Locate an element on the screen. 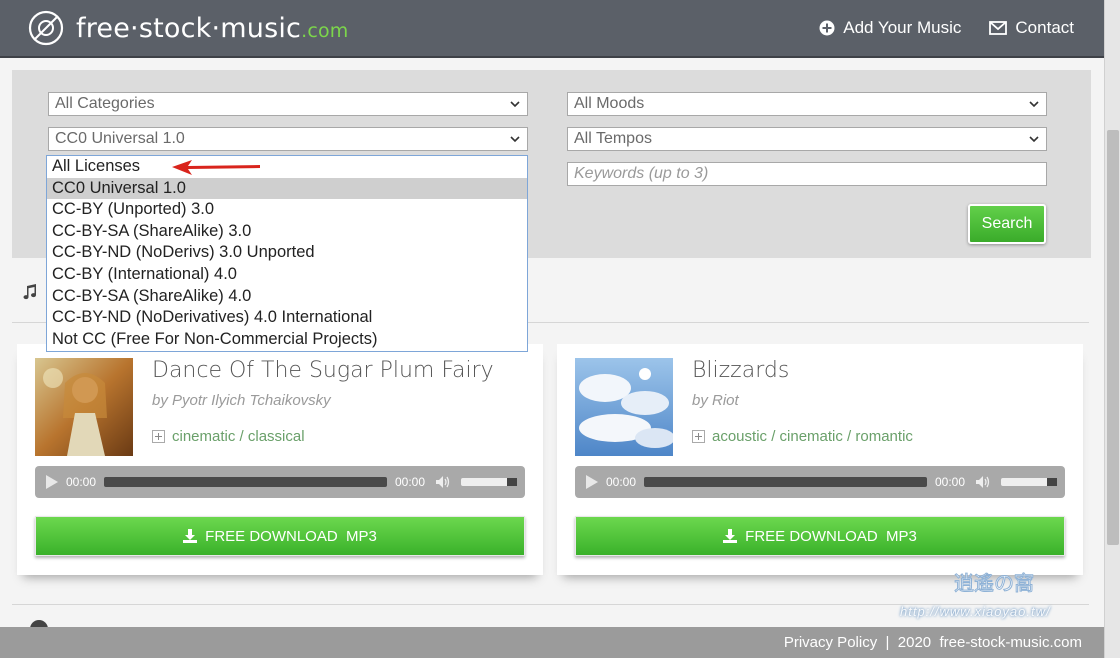 The image size is (1120, 658). nav-contact-label: Contact is located at coordinates (1044, 27).